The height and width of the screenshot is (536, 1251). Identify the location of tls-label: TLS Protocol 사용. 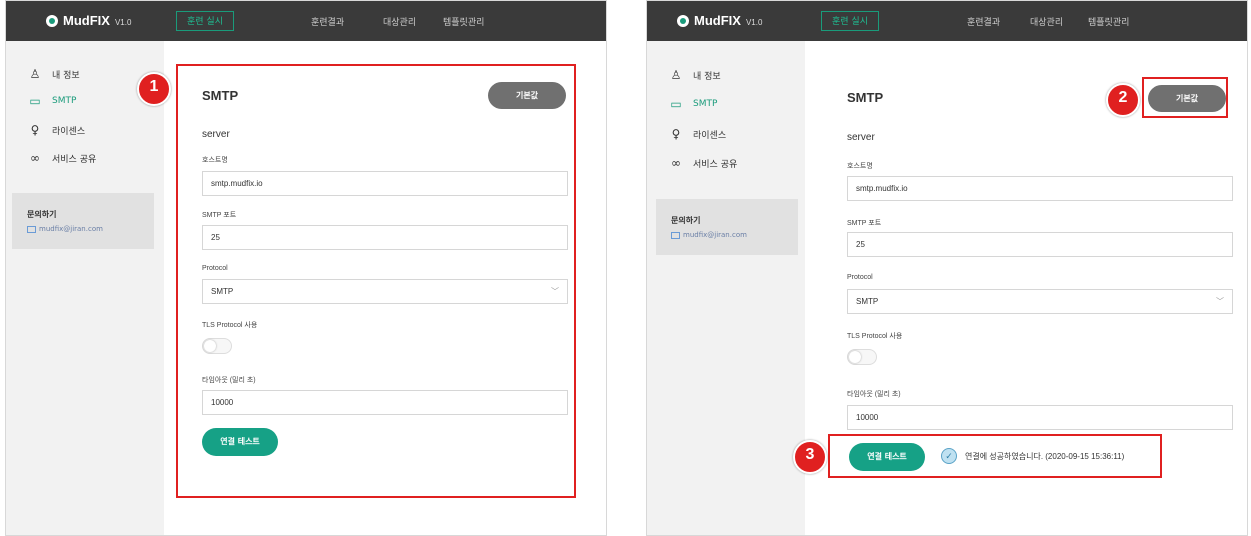
(875, 336).